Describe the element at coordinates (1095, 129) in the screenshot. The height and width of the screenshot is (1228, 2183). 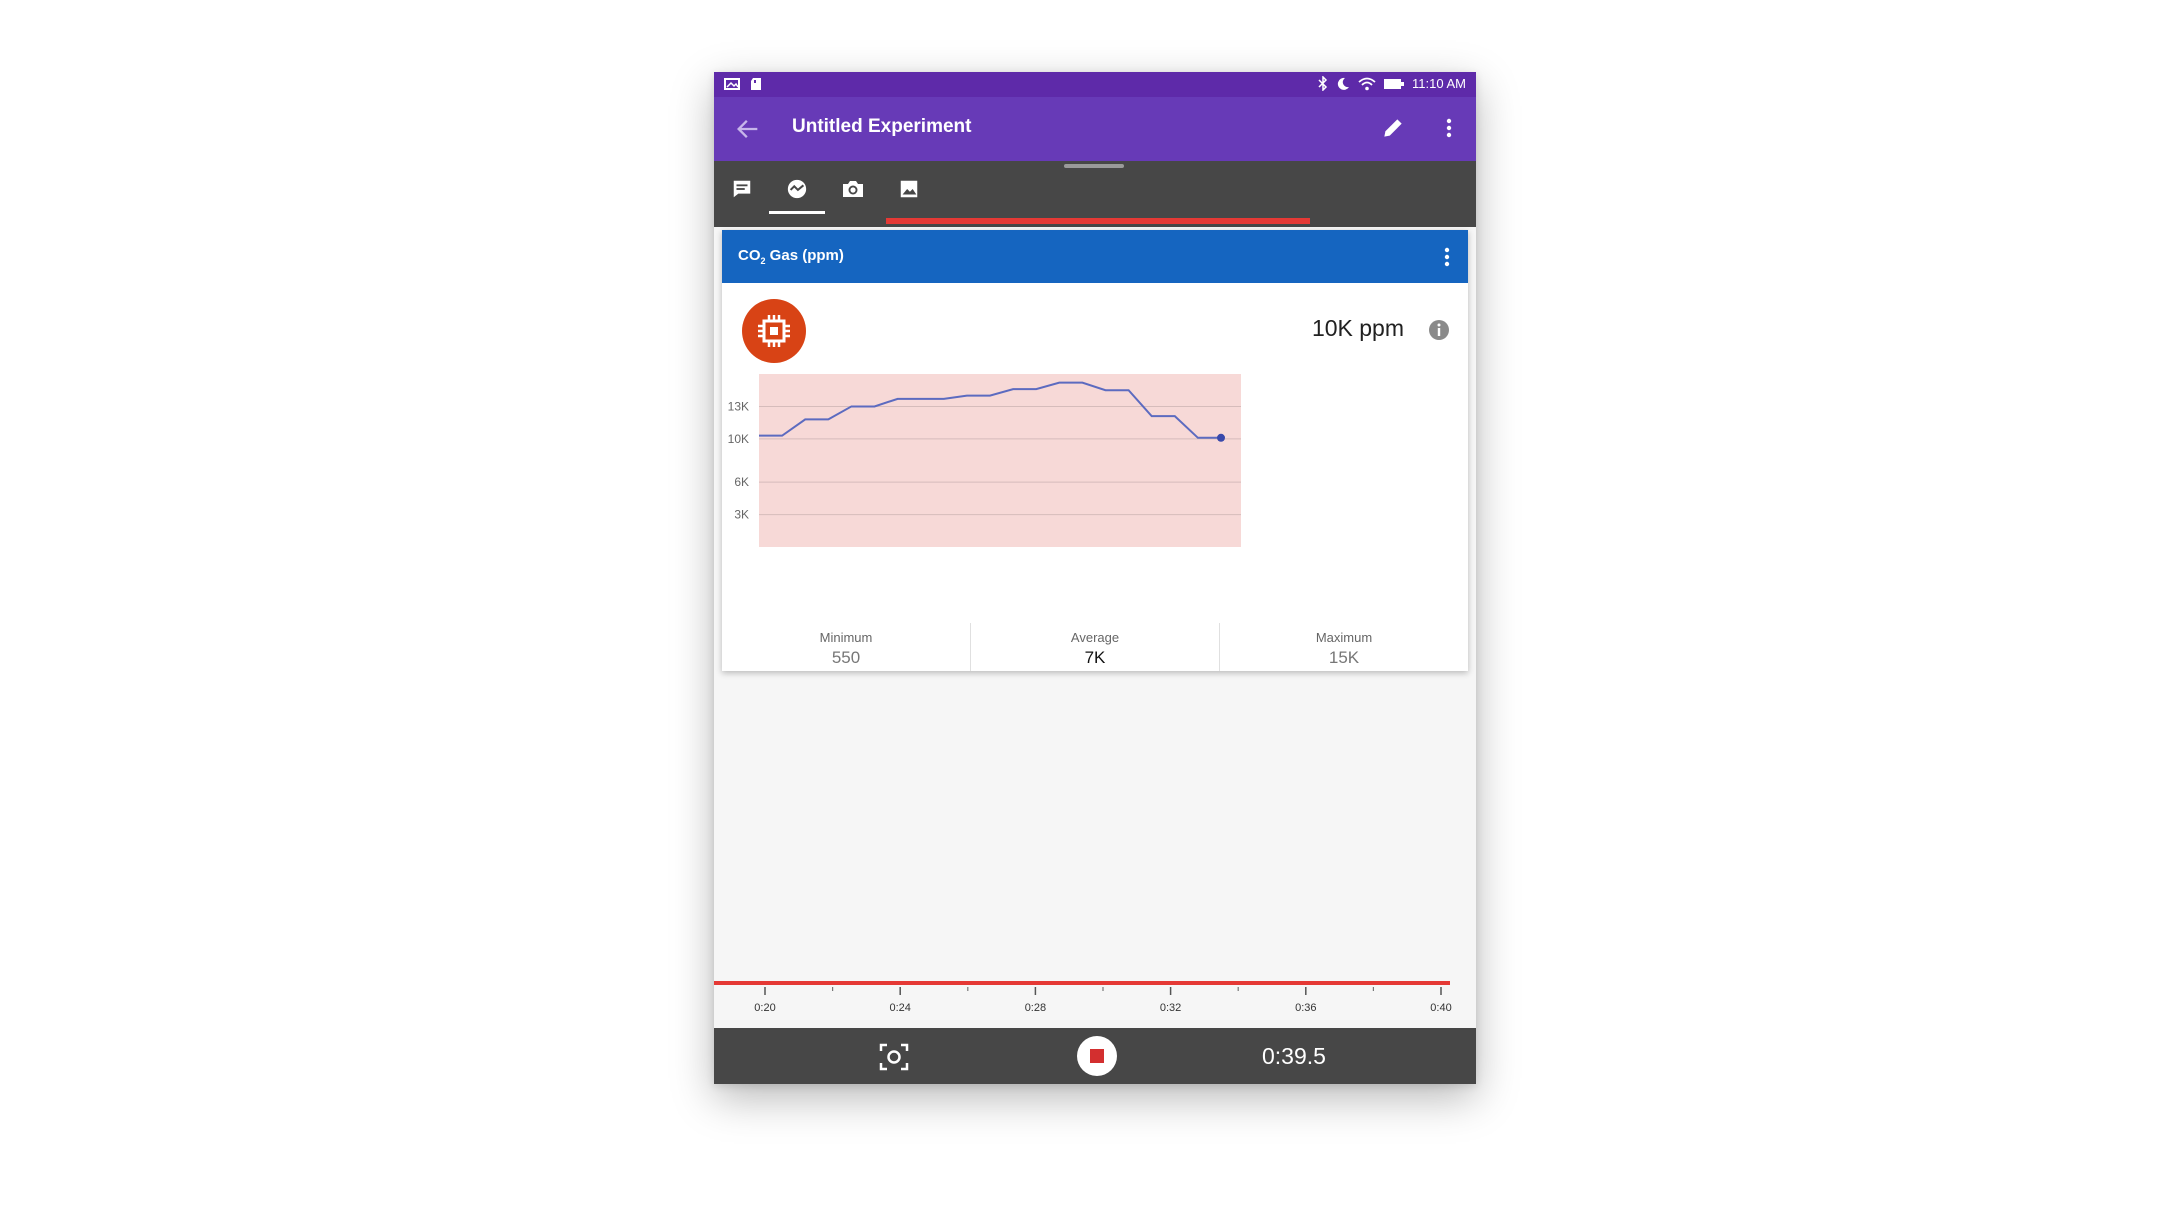
I see `app-bar: Untitled Experiment` at that location.